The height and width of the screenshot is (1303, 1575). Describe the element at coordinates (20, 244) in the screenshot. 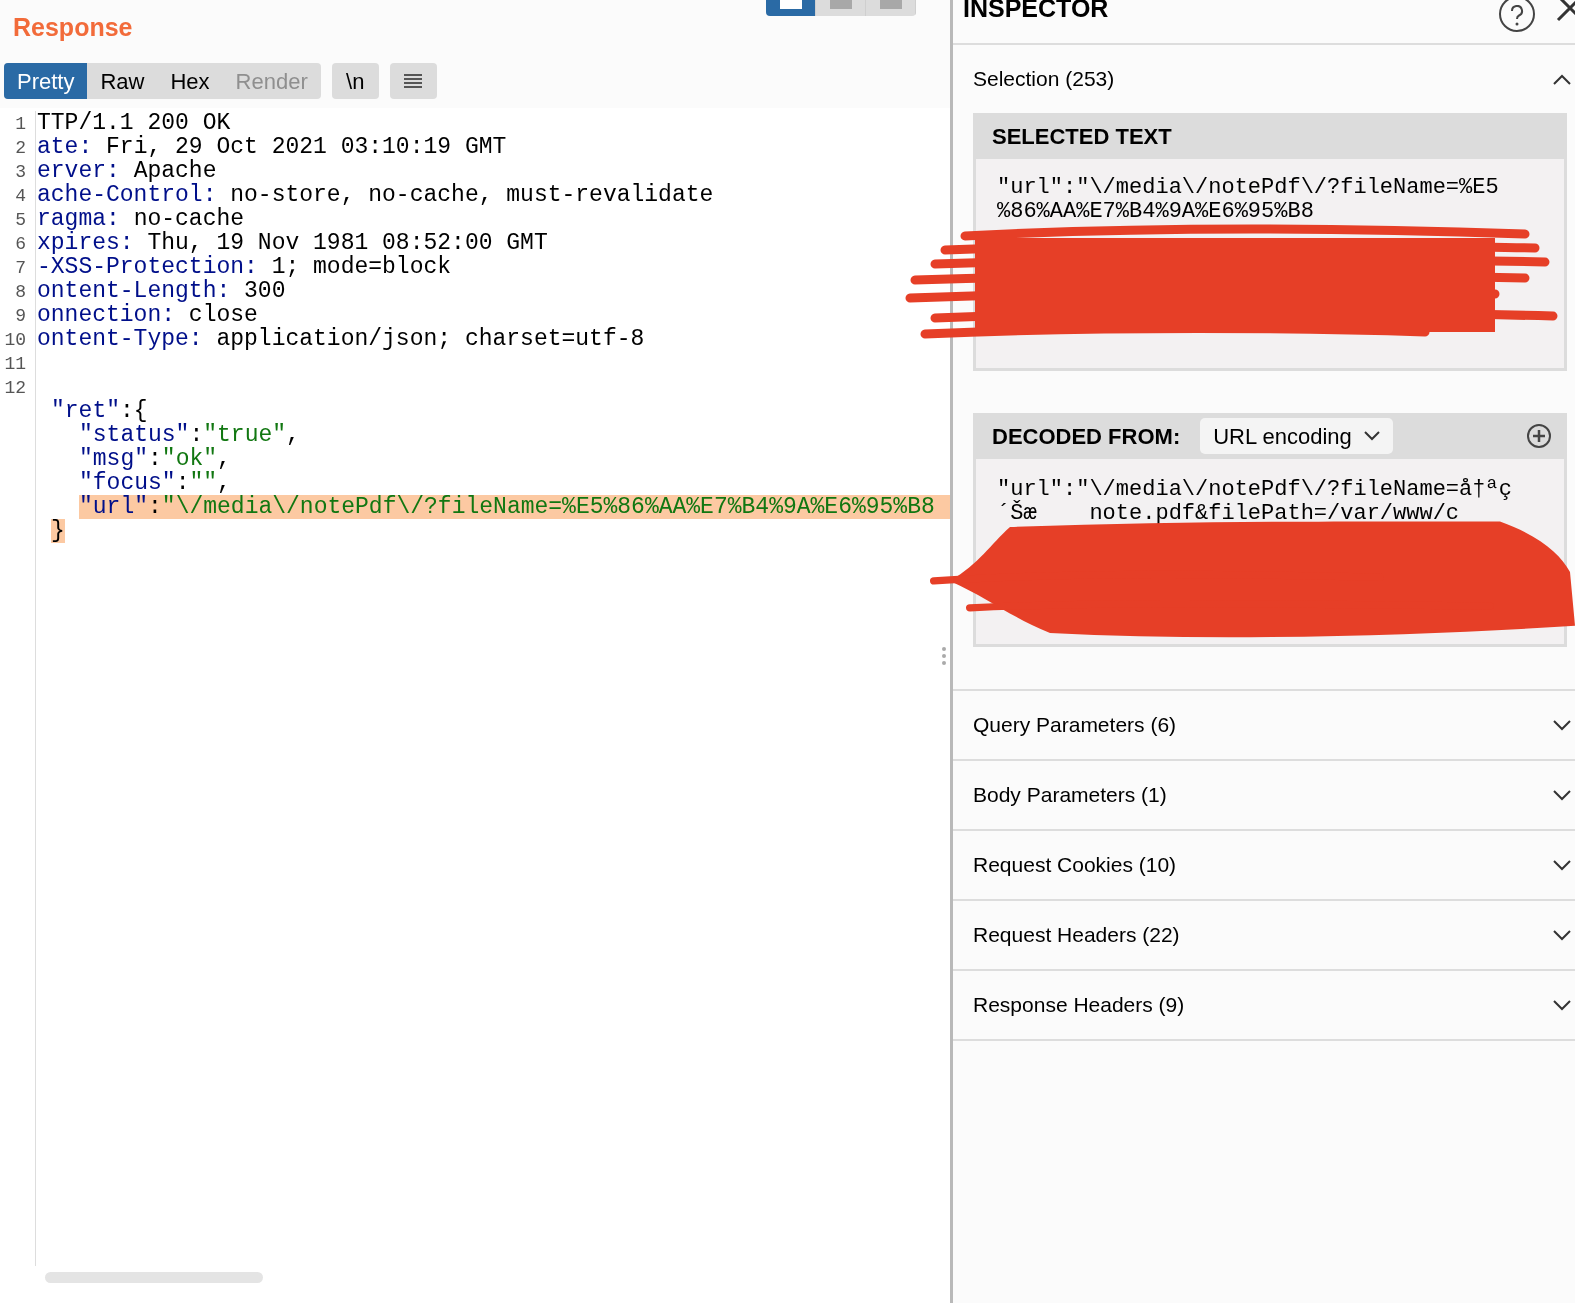

I see `line-number: 6` at that location.